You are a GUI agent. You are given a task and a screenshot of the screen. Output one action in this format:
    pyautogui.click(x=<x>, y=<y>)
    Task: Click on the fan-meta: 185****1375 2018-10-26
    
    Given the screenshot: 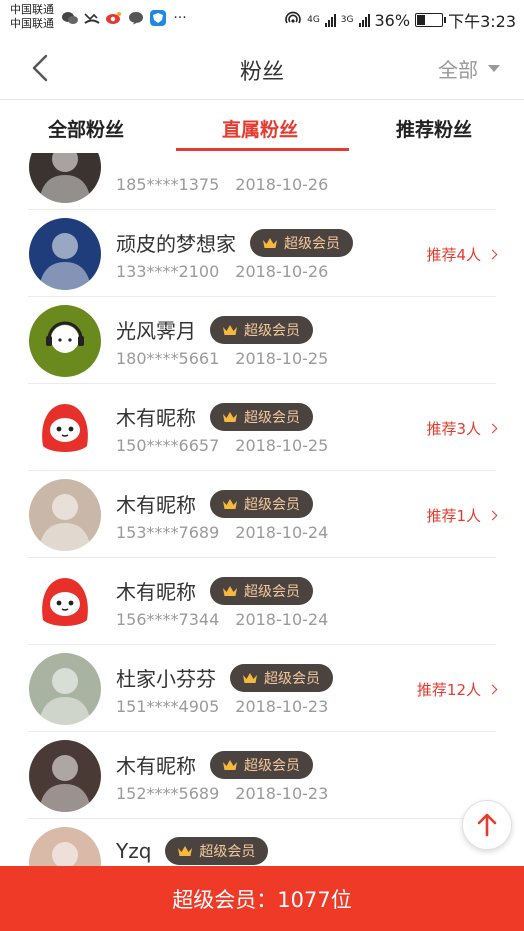 What is the action you would take?
    pyautogui.click(x=222, y=184)
    